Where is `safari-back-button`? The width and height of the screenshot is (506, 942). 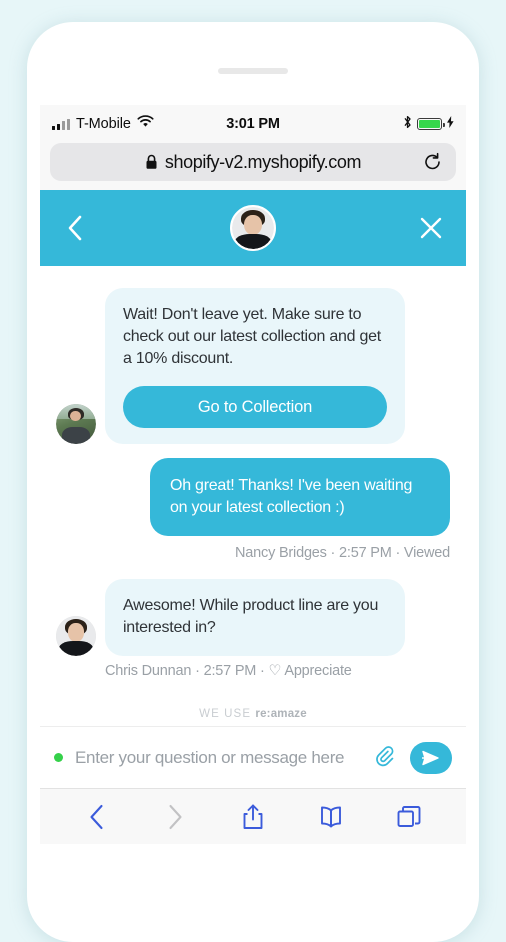 safari-back-button is located at coordinates (97, 817).